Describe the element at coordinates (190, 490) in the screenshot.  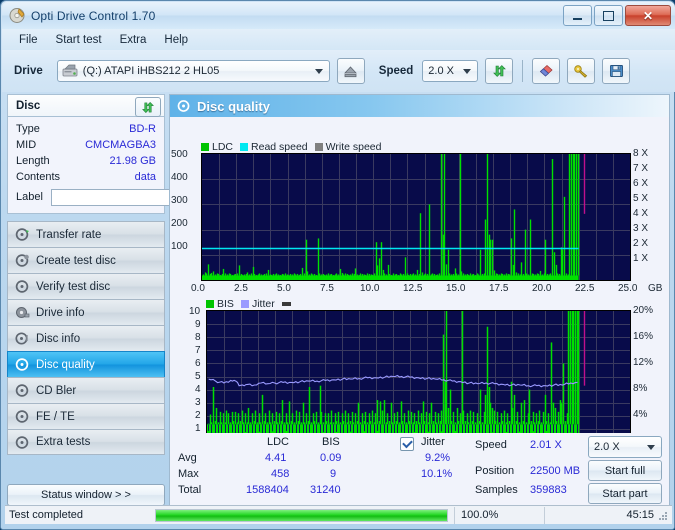
I see `stats-row-total-label: Total` at that location.